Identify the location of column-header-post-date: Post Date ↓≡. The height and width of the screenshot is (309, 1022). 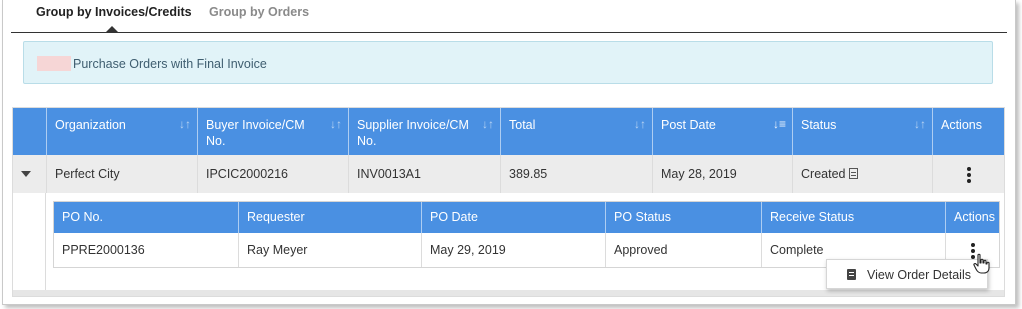
(722, 131).